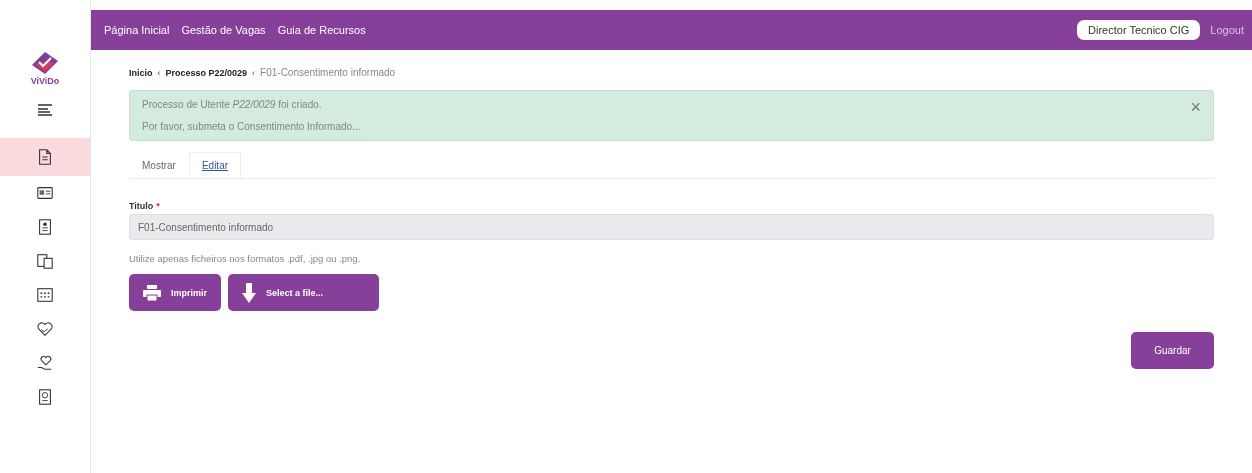 Image resolution: width=1252 pixels, height=473 pixels. Describe the element at coordinates (1227, 30) in the screenshot. I see `logout-link: Logout` at that location.